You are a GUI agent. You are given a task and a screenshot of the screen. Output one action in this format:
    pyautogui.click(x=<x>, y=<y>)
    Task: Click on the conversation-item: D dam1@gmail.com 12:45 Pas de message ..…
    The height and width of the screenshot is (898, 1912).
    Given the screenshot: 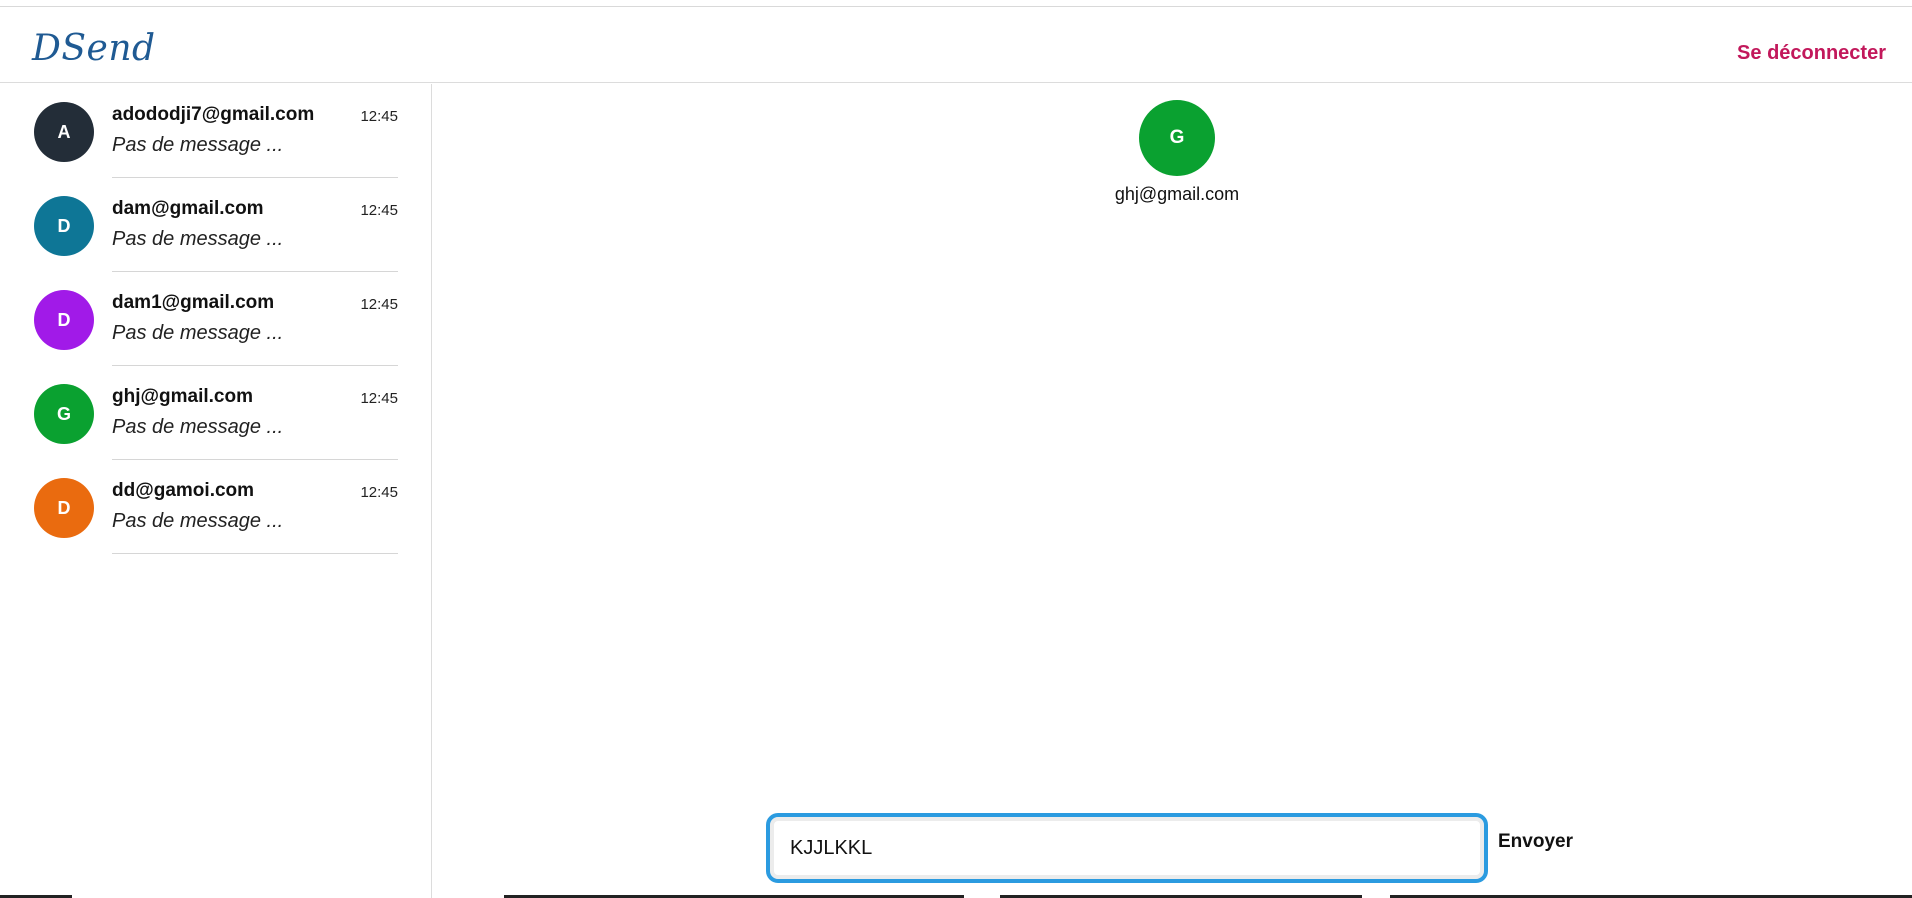 What is the action you would take?
    pyautogui.click(x=216, y=319)
    